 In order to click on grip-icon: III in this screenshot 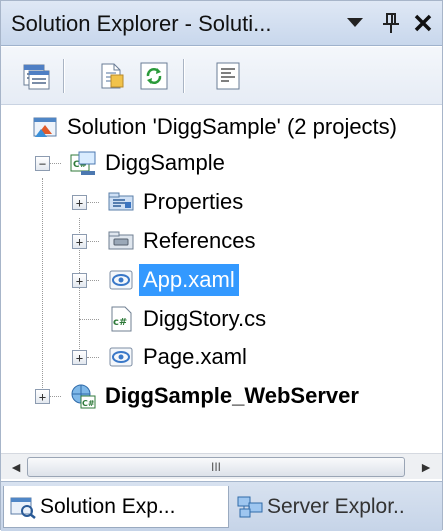, I will do `click(215, 467)`.